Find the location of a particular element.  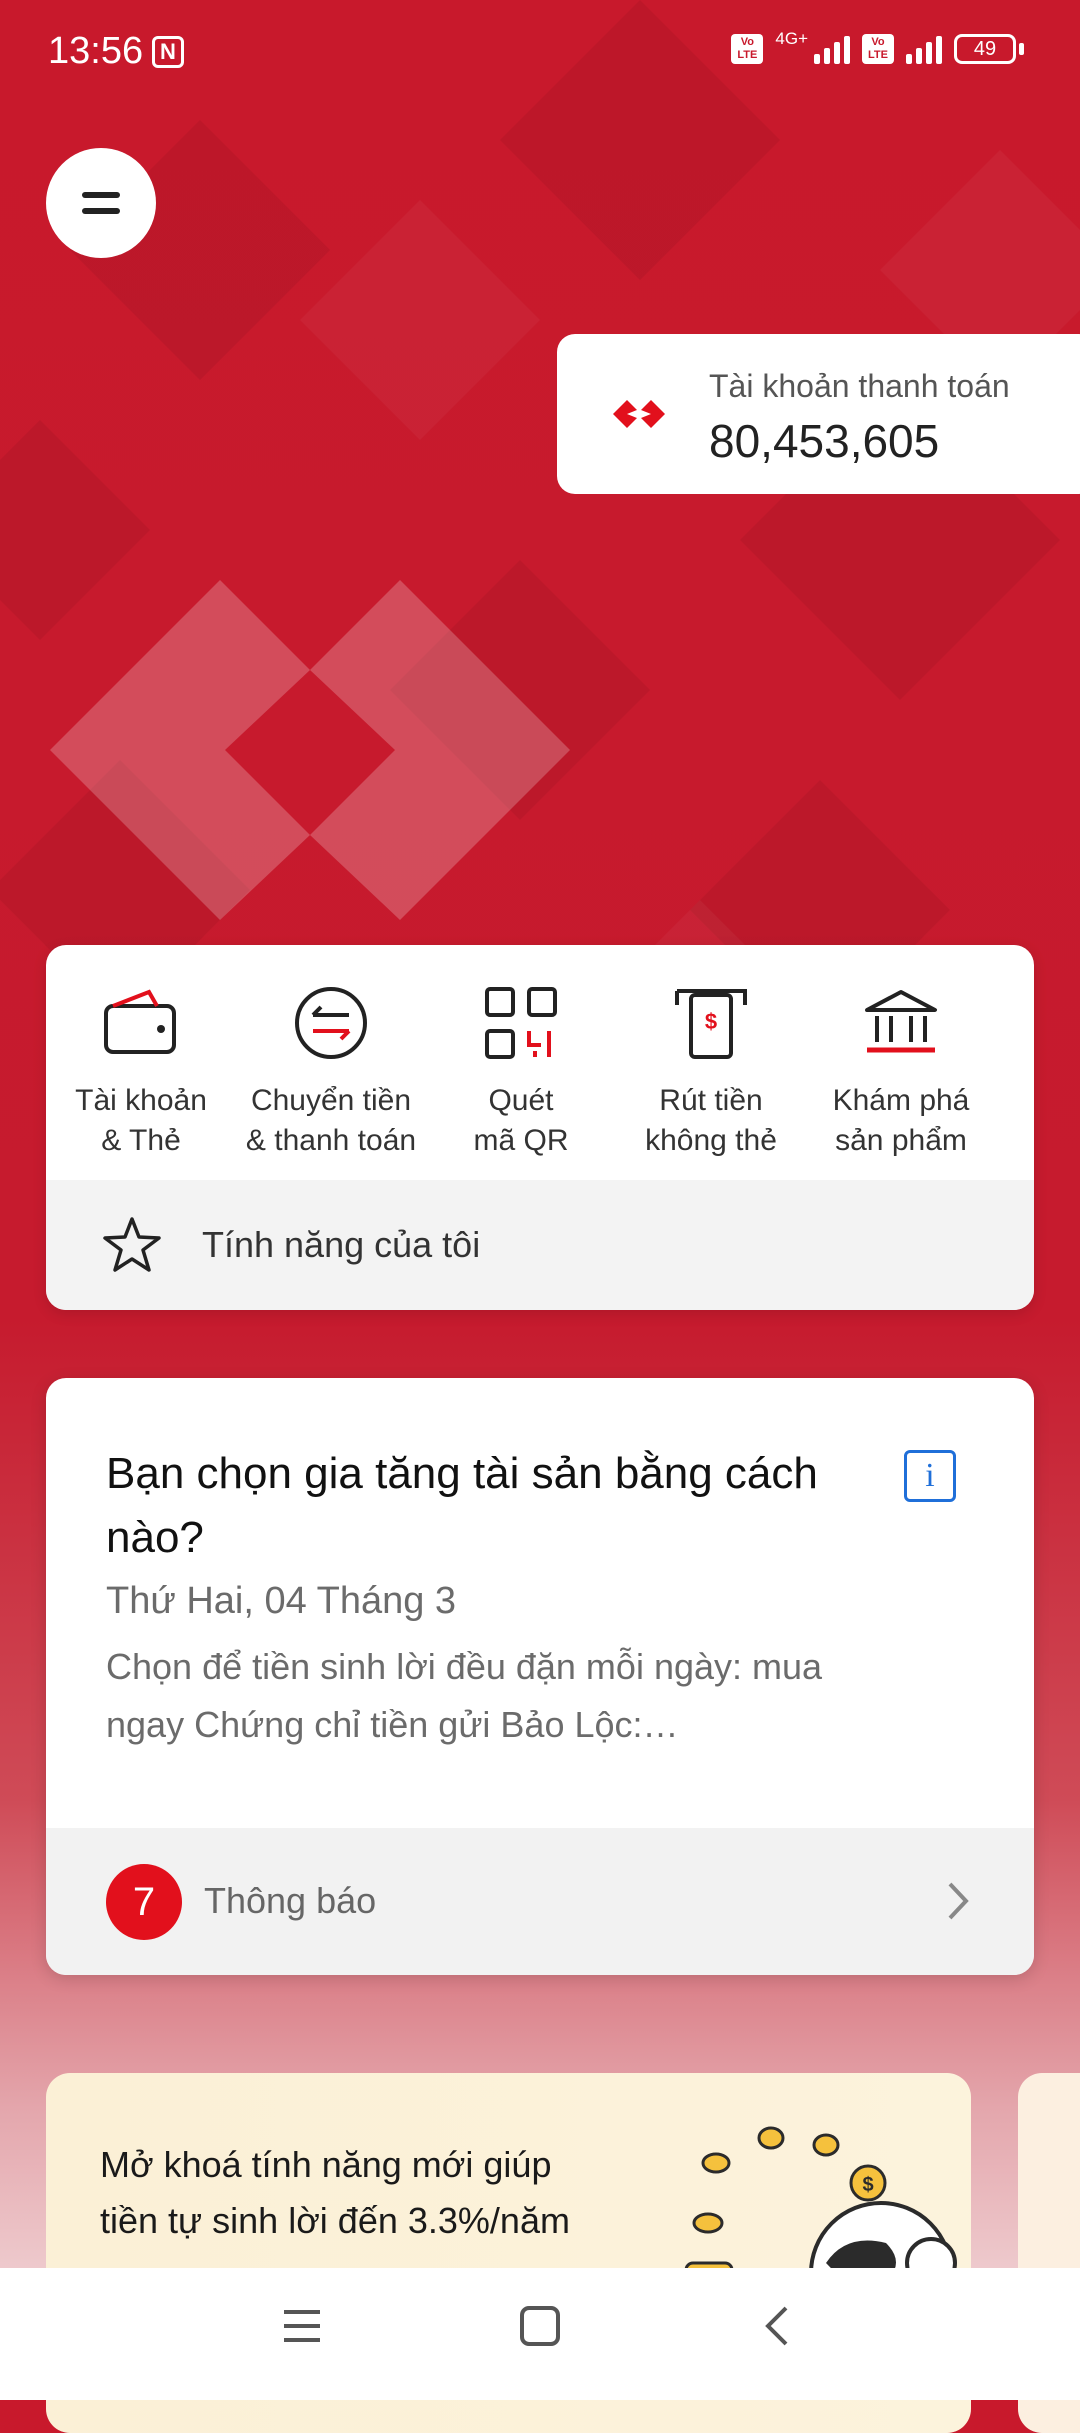

brand-logo-icon is located at coordinates (639, 414).